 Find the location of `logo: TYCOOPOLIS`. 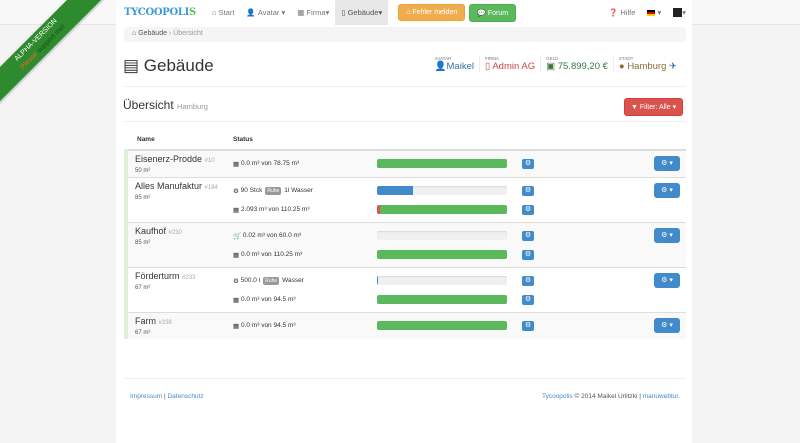

logo: TYCOOPOLIS is located at coordinates (160, 12).